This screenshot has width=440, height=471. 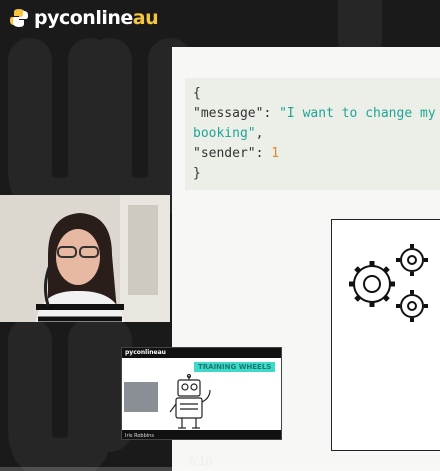 I want to click on hover-timestamp: 5:10, so click(x=201, y=461).